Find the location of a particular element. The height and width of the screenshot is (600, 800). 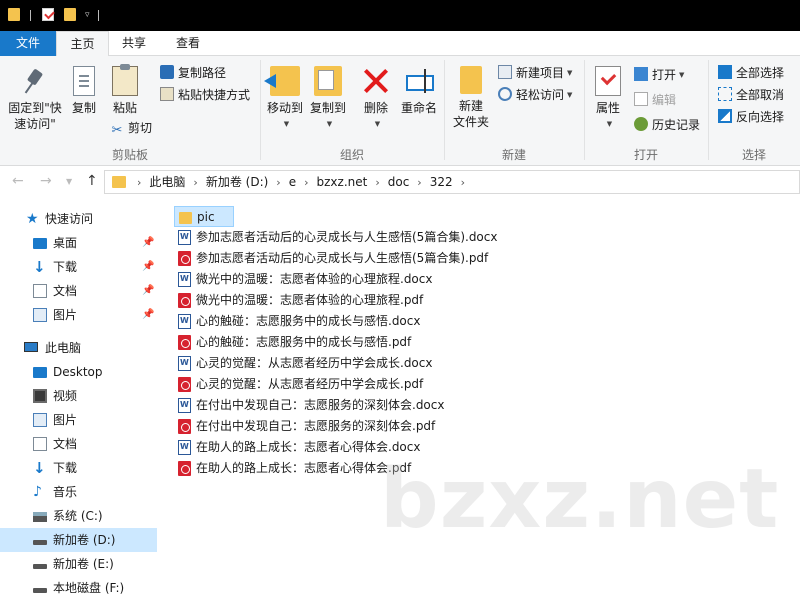

pdf-icon is located at coordinates (184, 342).